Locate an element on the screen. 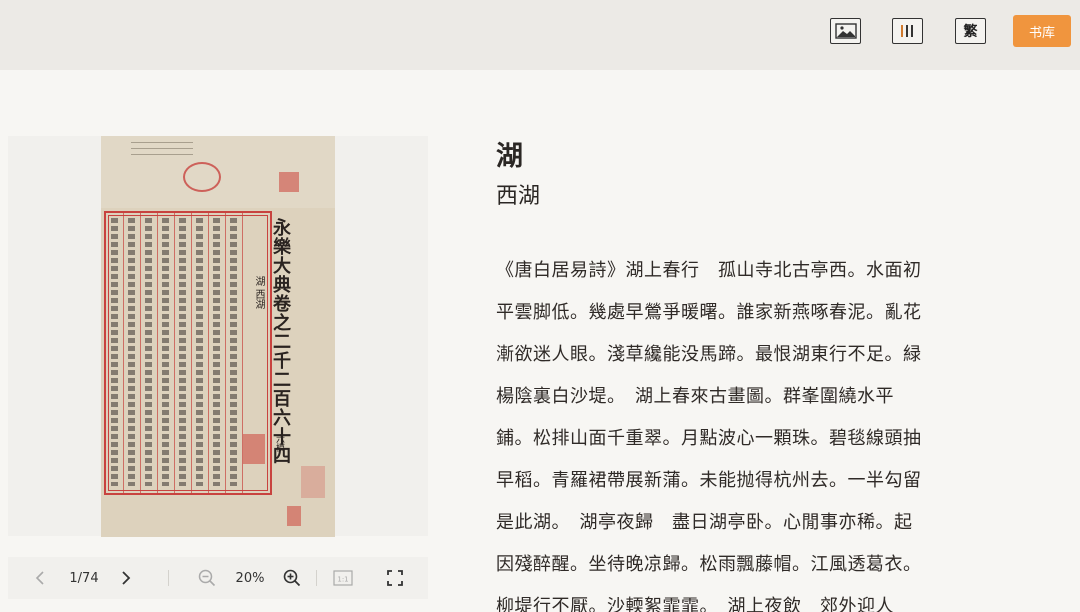 The height and width of the screenshot is (612, 1080). traditional-chinese-toggle: 繁 is located at coordinates (970, 31).